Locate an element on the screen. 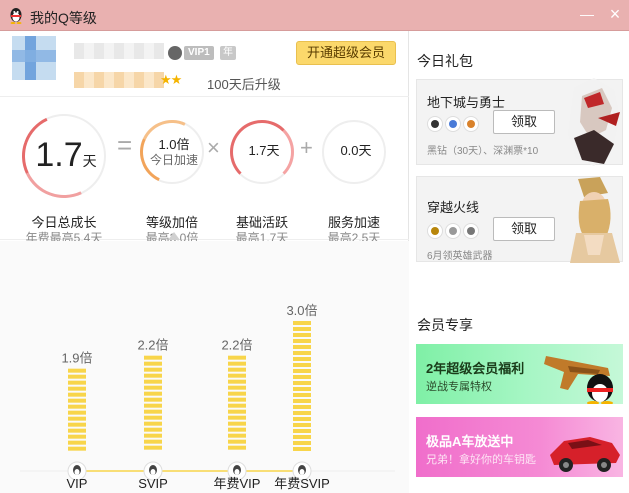  title-bar: 我的Q等级 — × is located at coordinates (314, 15).